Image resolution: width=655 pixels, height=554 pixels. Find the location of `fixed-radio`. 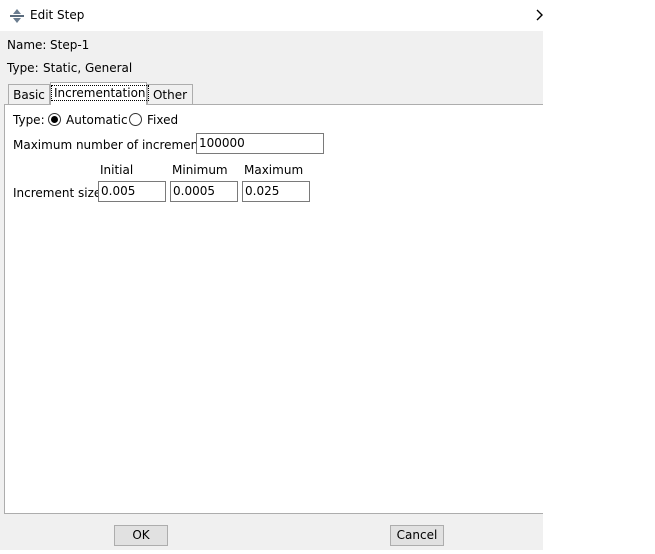

fixed-radio is located at coordinates (135, 119).